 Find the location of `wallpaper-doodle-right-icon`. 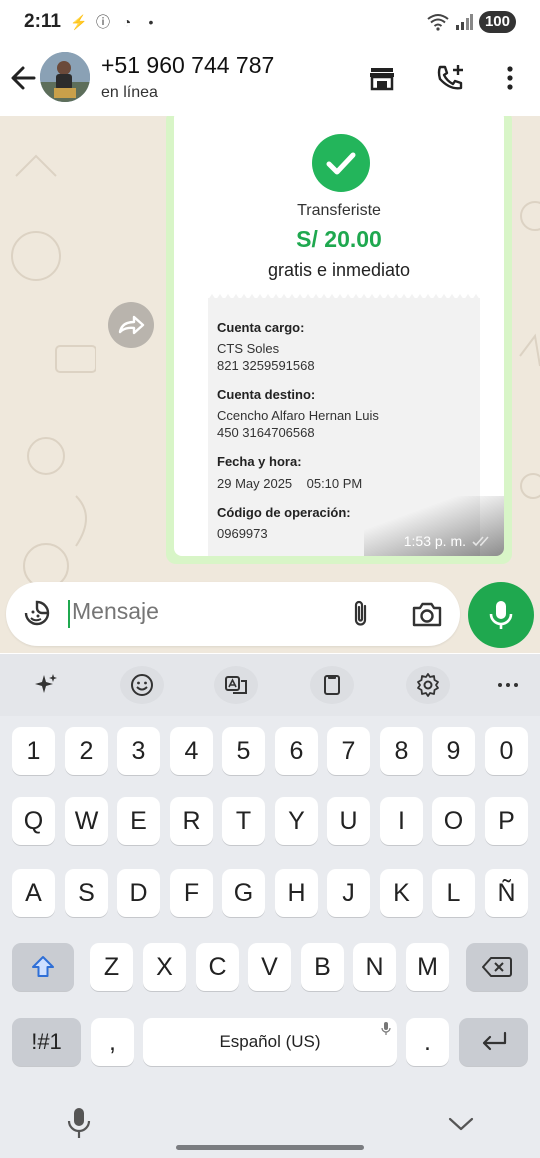

wallpaper-doodle-right-icon is located at coordinates (529, 350).